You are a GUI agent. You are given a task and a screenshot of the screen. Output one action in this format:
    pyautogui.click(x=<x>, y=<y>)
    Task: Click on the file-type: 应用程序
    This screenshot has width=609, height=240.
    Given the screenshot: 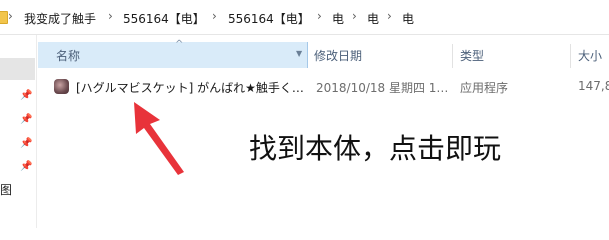 What is the action you would take?
    pyautogui.click(x=484, y=88)
    